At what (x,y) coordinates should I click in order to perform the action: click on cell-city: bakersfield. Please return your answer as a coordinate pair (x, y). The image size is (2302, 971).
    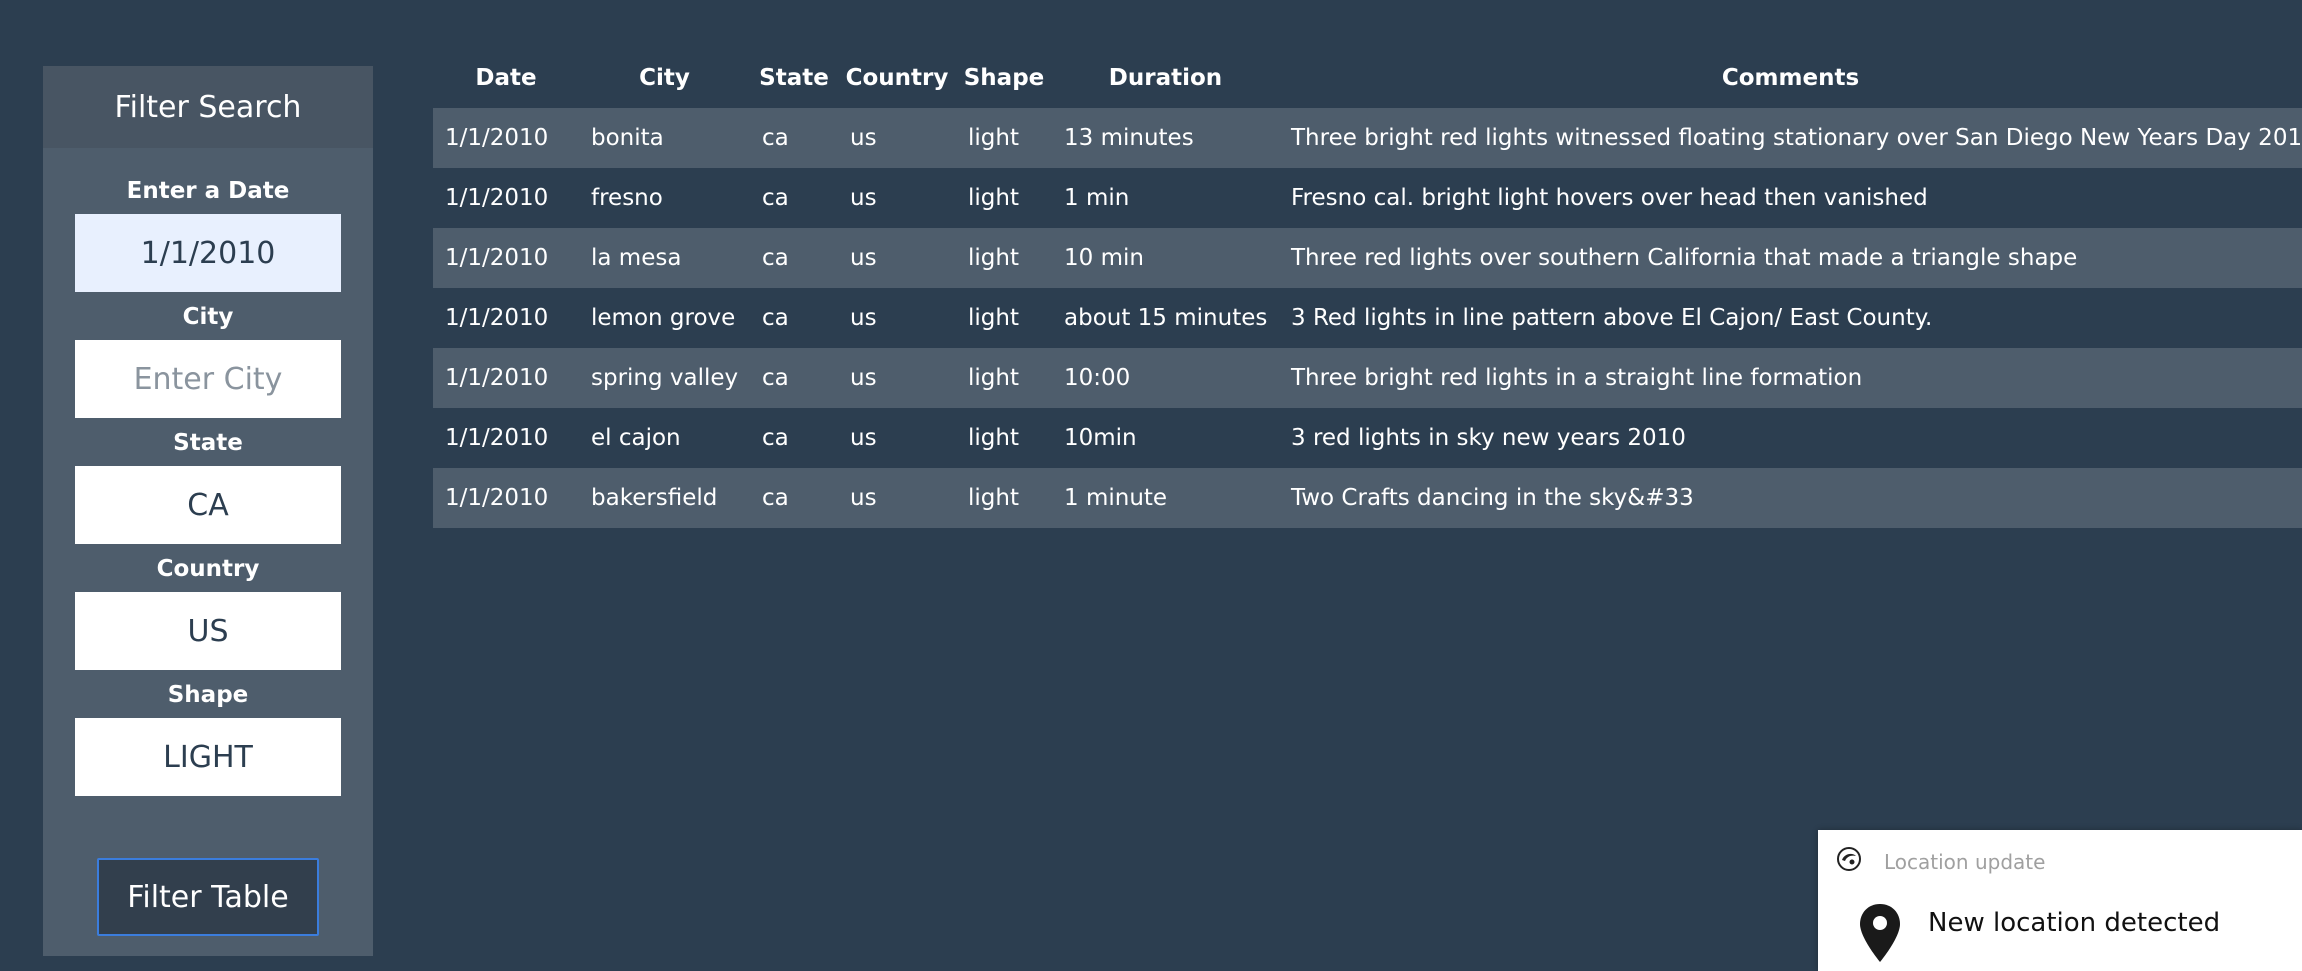
    Looking at the image, I should click on (654, 498).